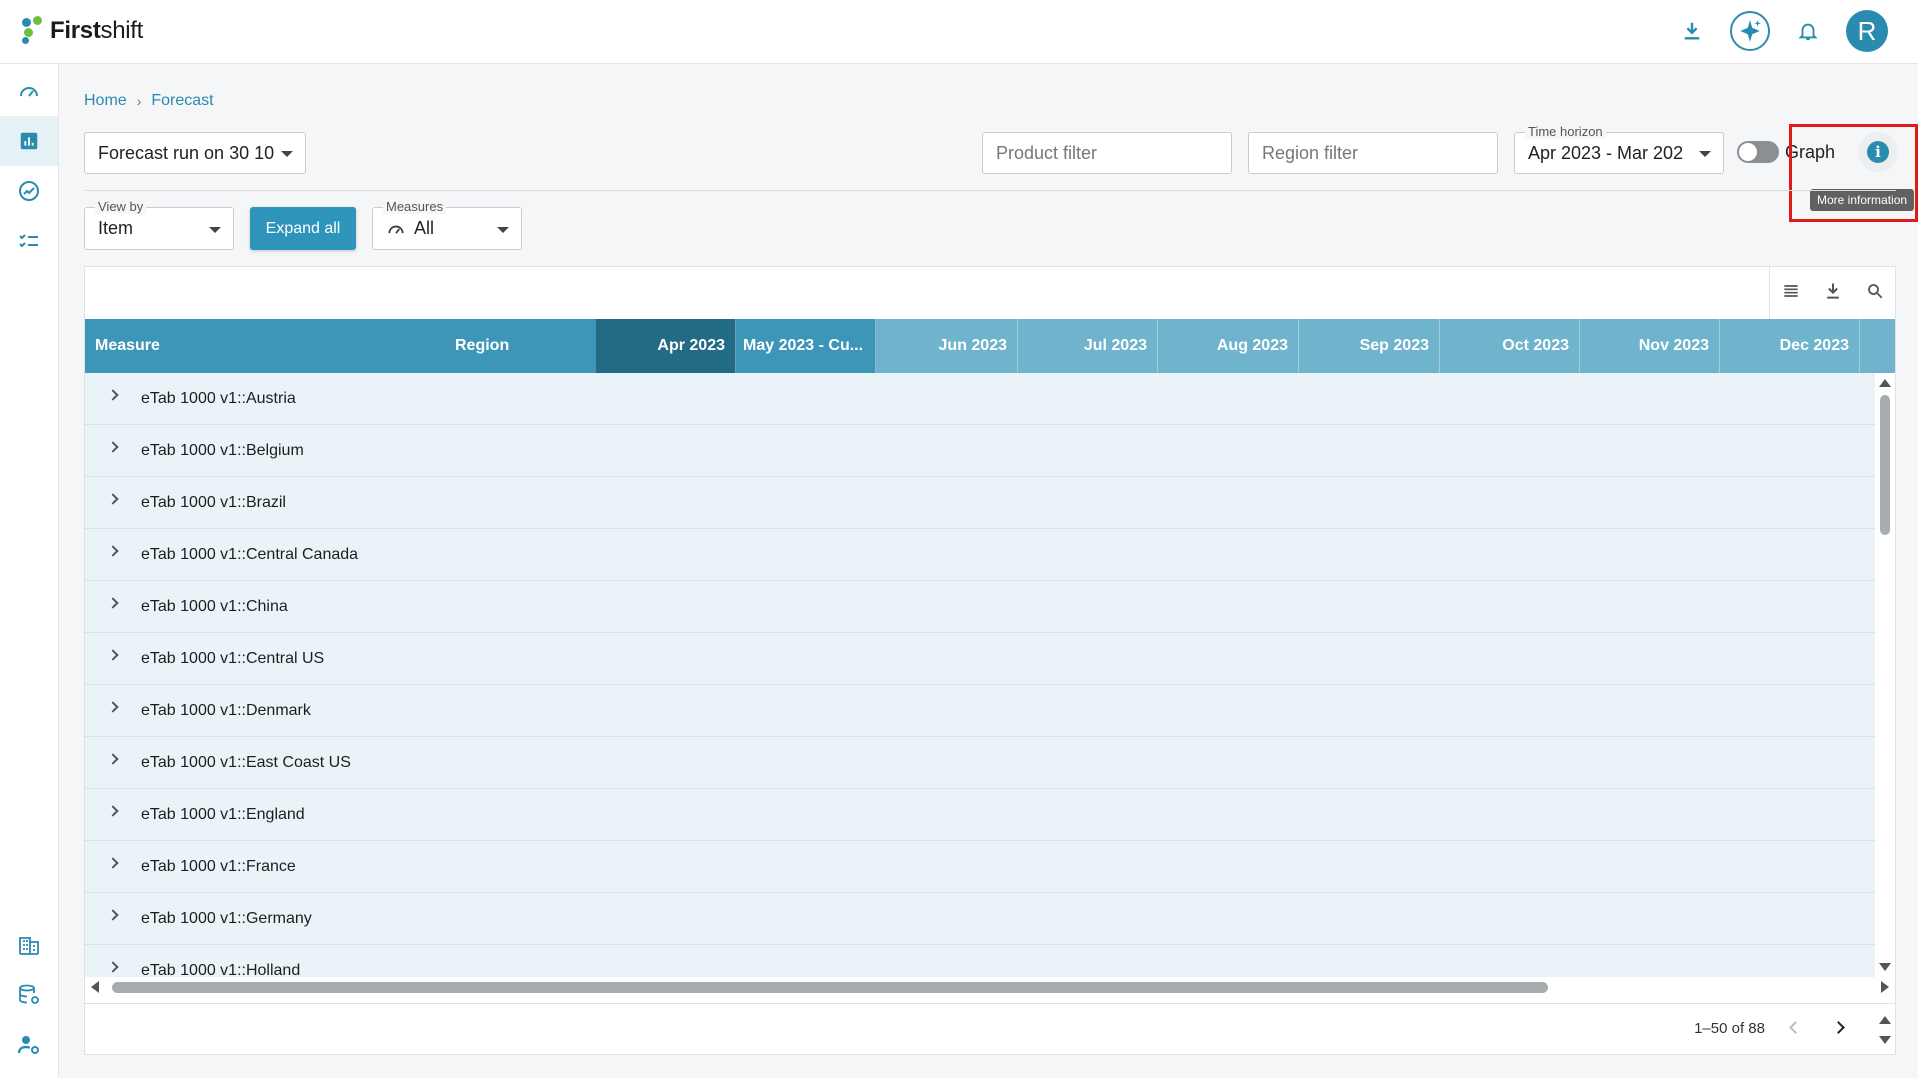 Image resolution: width=1918 pixels, height=1078 pixels. What do you see at coordinates (116, 228) in the screenshot?
I see `view-by-value: Item` at bounding box center [116, 228].